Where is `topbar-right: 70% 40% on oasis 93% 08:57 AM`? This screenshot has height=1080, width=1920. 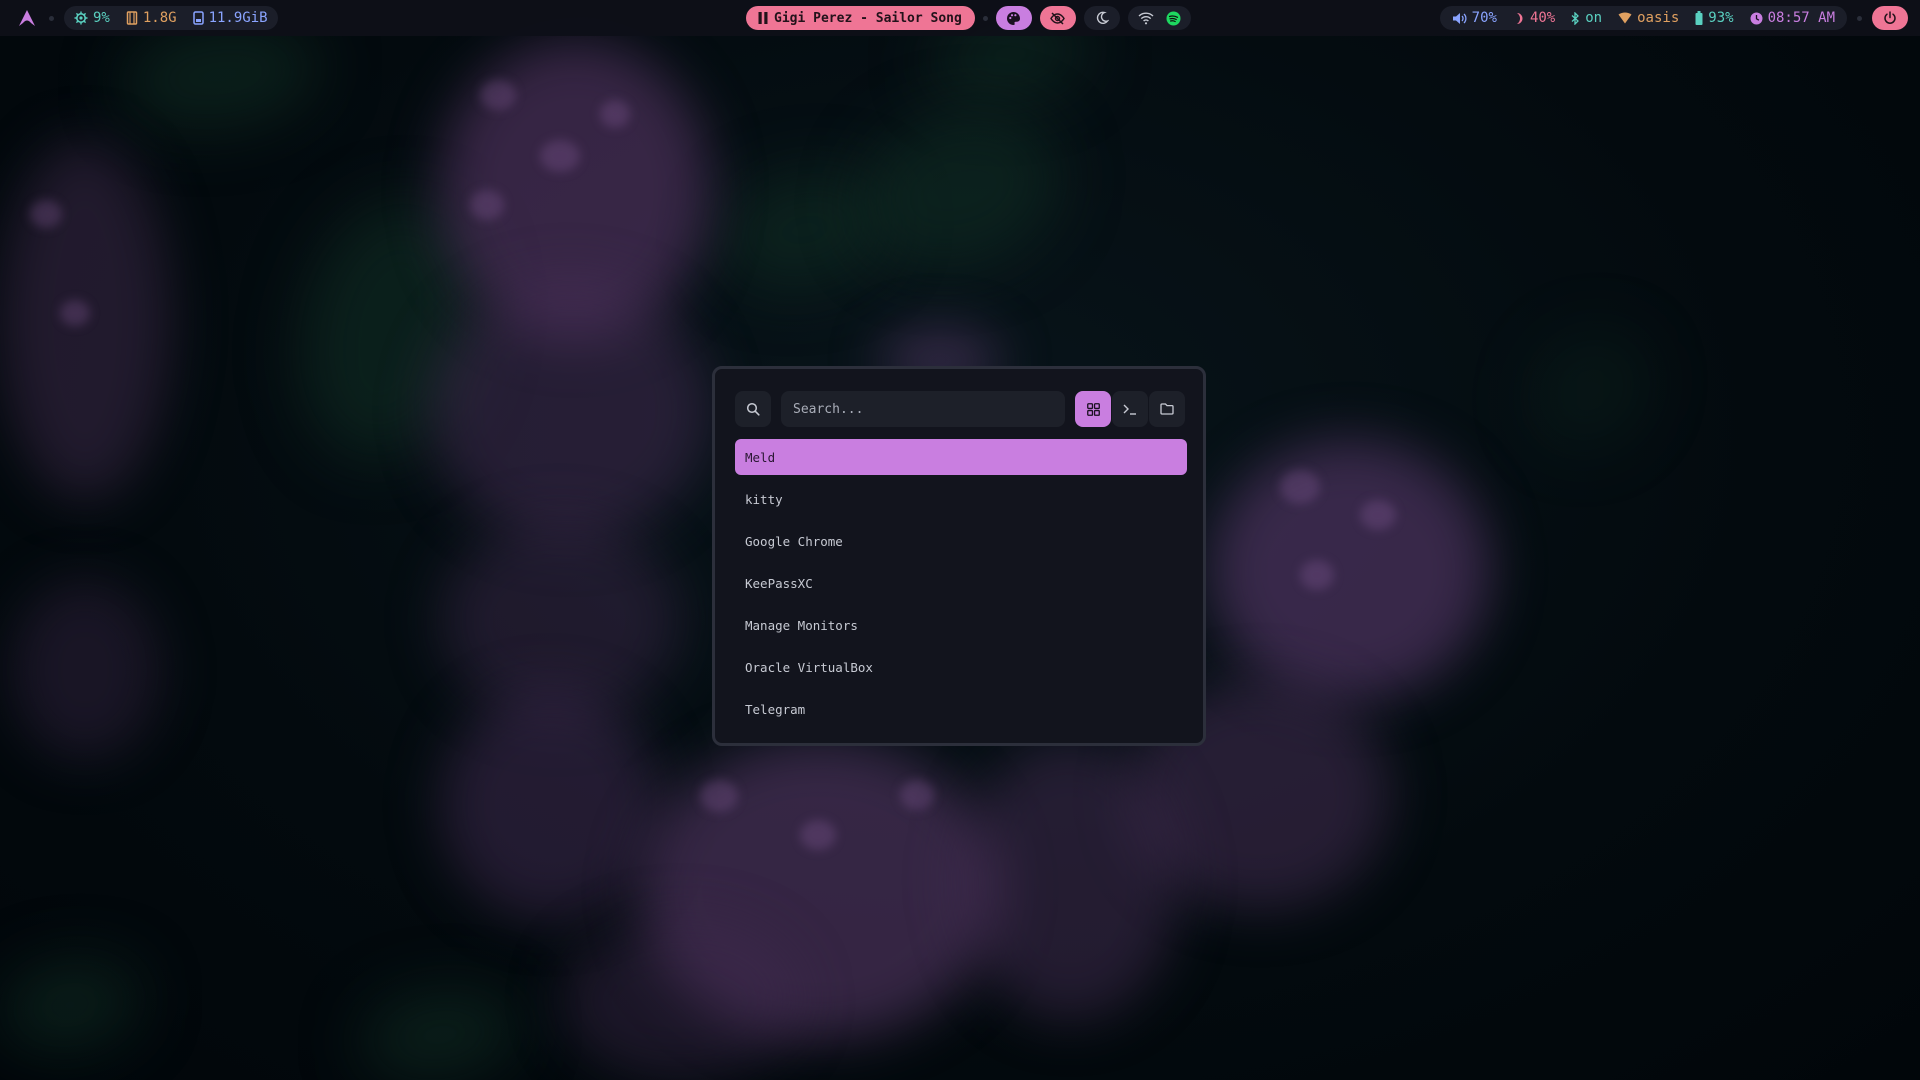 topbar-right: 70% 40% on oasis 93% 08:57 AM is located at coordinates (1673, 18).